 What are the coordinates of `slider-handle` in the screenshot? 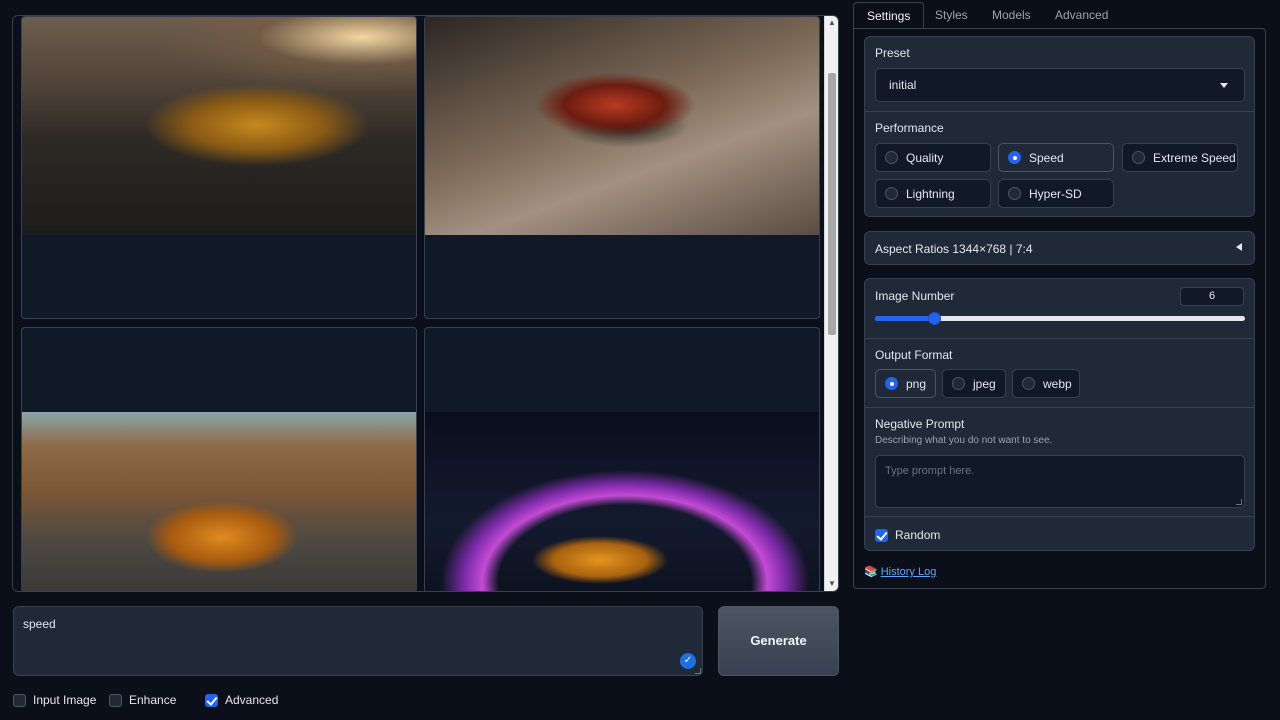 It's located at (935, 318).